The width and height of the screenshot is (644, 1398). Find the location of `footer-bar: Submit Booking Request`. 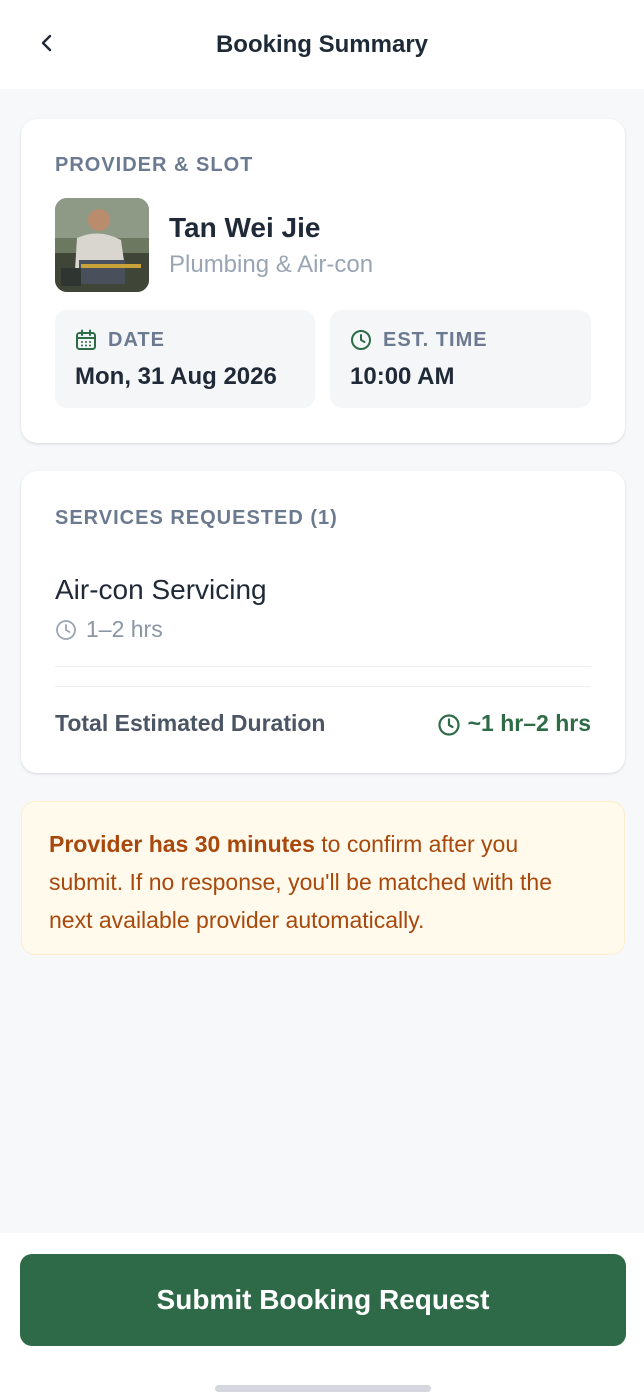

footer-bar: Submit Booking Request is located at coordinates (322, 1315).